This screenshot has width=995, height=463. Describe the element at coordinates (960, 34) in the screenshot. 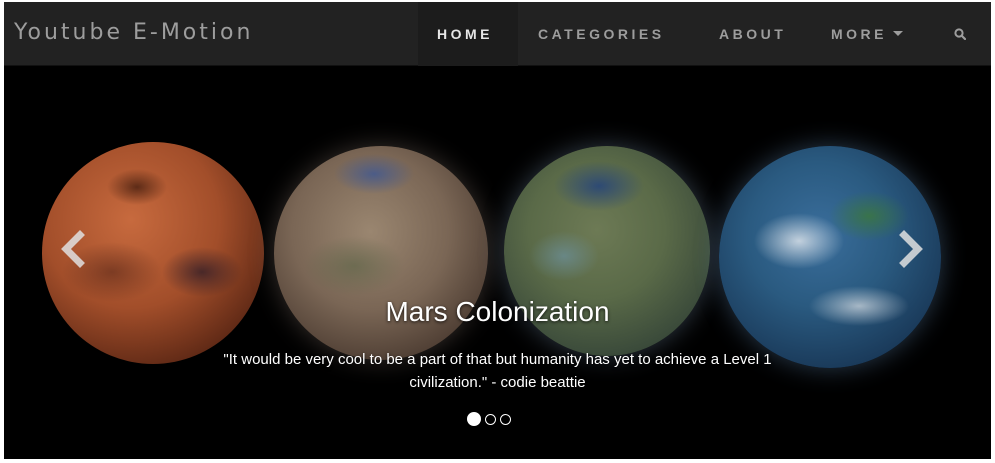

I see `search-icon` at that location.